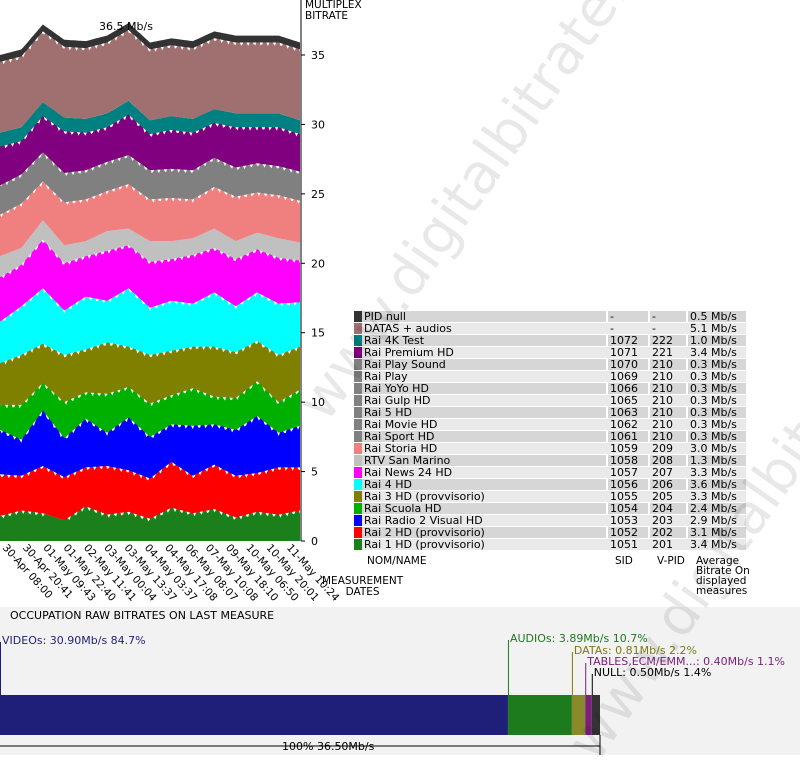  Describe the element at coordinates (550, 508) in the screenshot. I see `legend-row: Rai Scuola HD 1054 204 2.4 Mb/s` at that location.